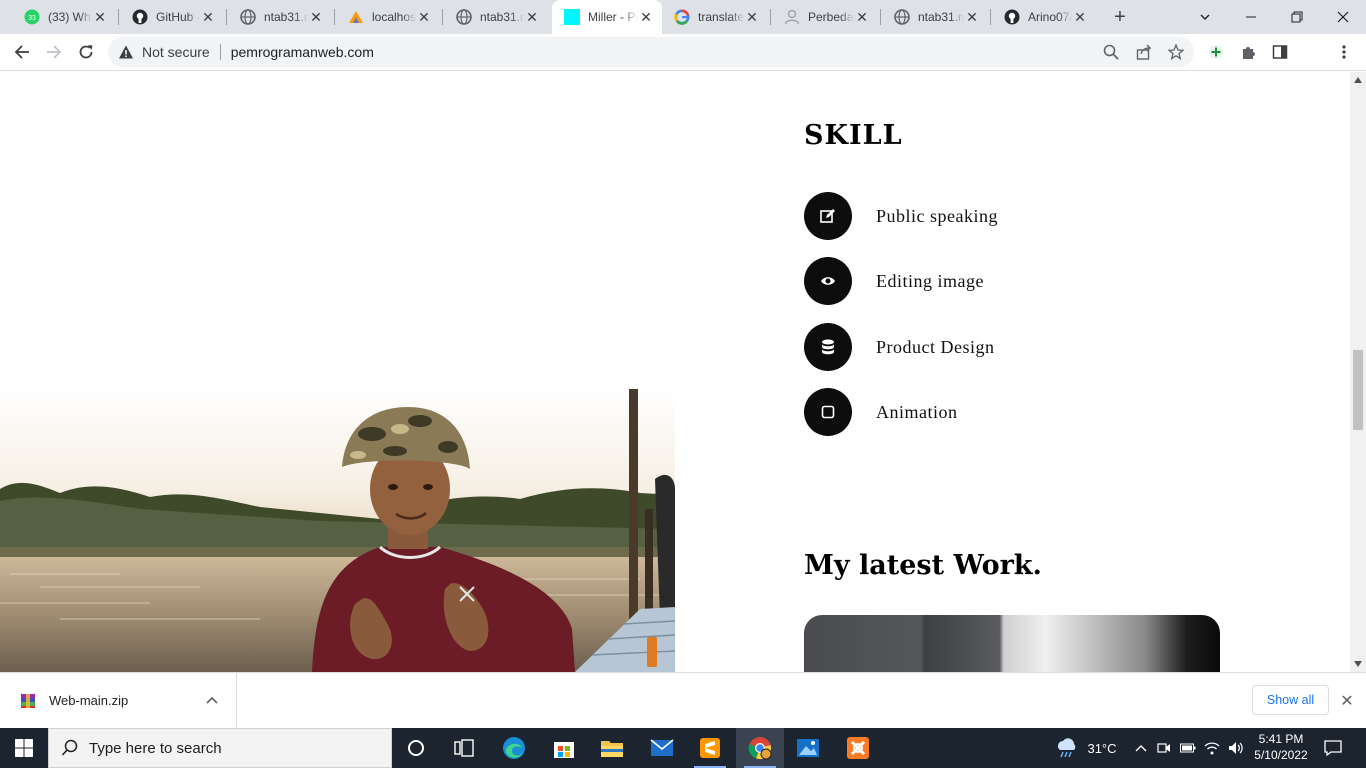 The height and width of the screenshot is (768, 1366). What do you see at coordinates (1120, 17) in the screenshot?
I see `new-tab-button: +` at bounding box center [1120, 17].